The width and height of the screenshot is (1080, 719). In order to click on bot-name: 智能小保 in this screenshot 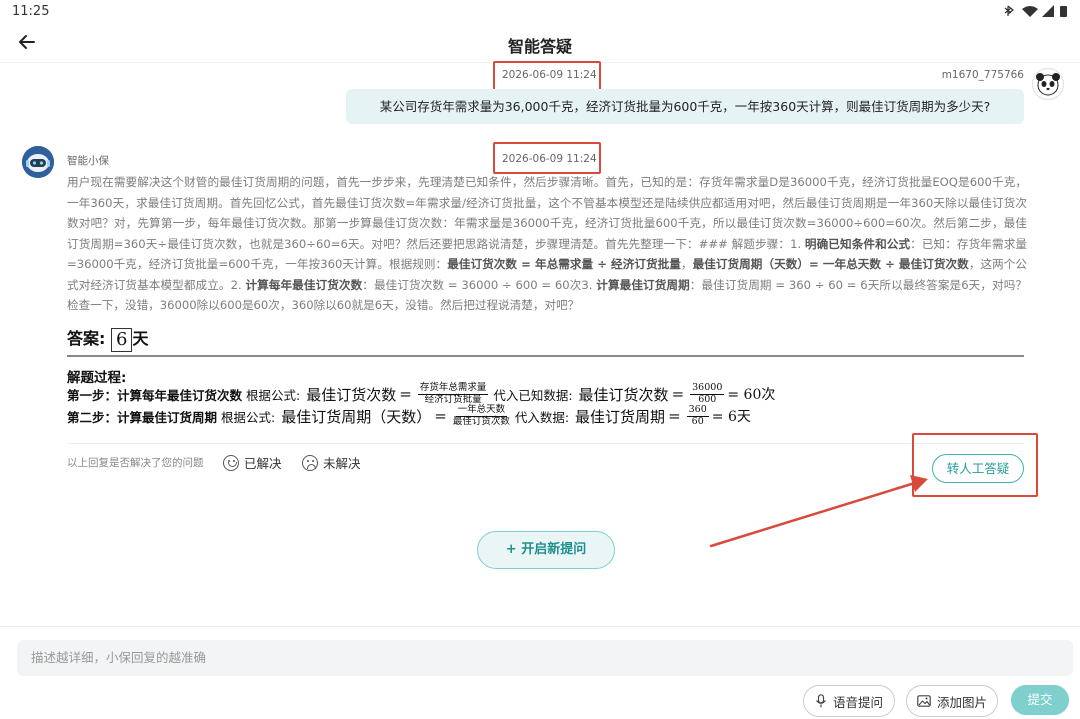, I will do `click(88, 161)`.